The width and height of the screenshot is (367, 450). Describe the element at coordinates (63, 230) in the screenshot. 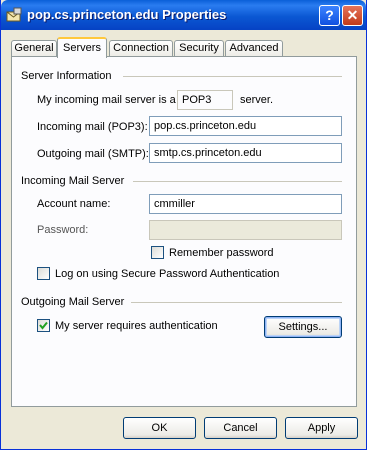

I see `password-label: Password:` at that location.